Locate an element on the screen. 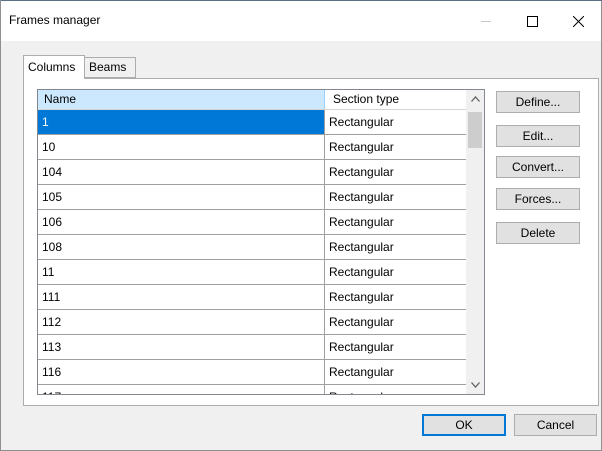  table-row: 116 Rectangular is located at coordinates (252, 372).